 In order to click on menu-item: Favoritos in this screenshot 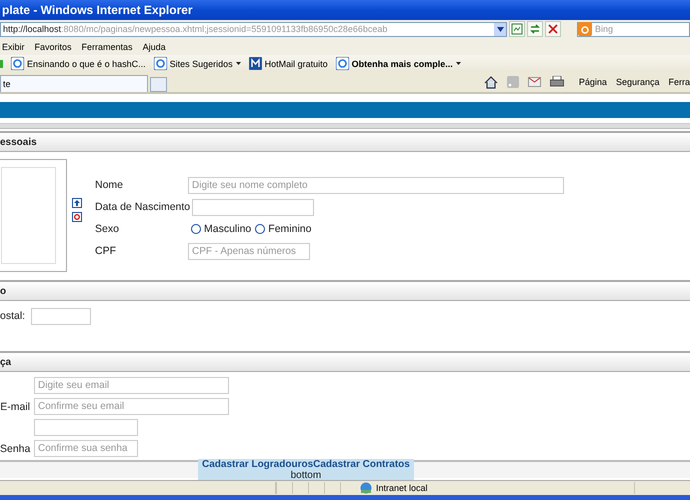, I will do `click(53, 47)`.